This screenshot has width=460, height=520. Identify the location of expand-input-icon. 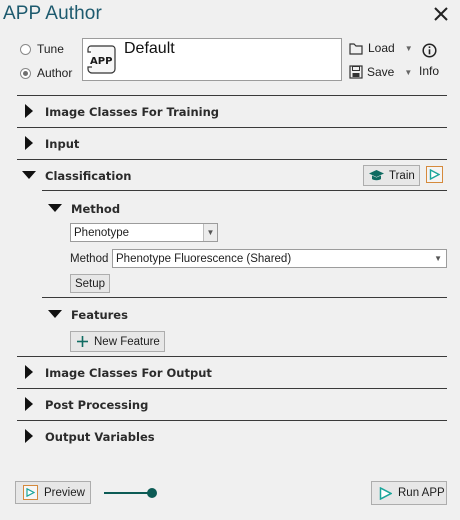
(29, 143).